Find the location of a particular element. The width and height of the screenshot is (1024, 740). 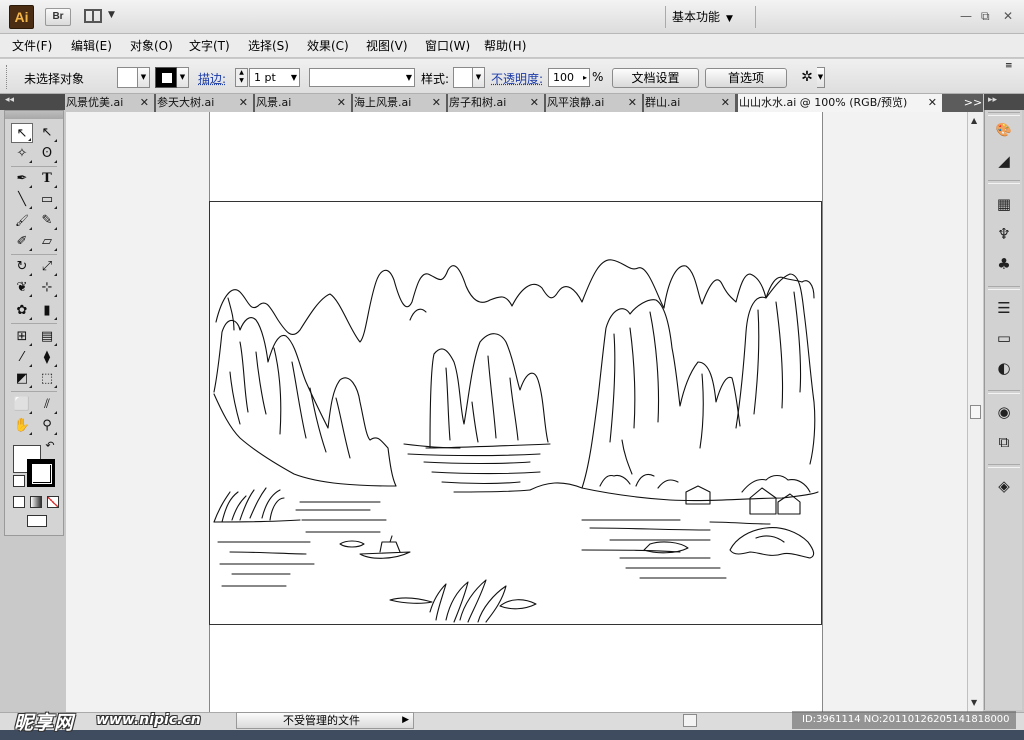

column-graph-tool-icon: ▮ is located at coordinates (47, 311).